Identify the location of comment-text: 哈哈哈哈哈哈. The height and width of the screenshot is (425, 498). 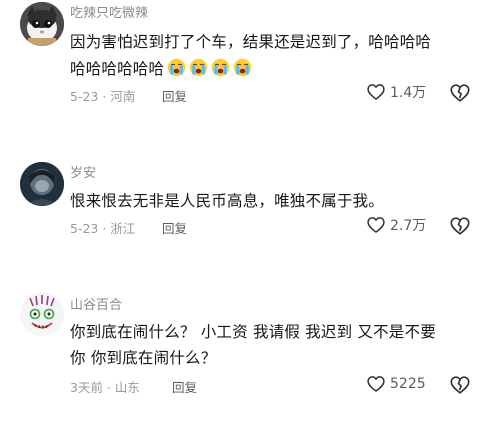
(117, 69).